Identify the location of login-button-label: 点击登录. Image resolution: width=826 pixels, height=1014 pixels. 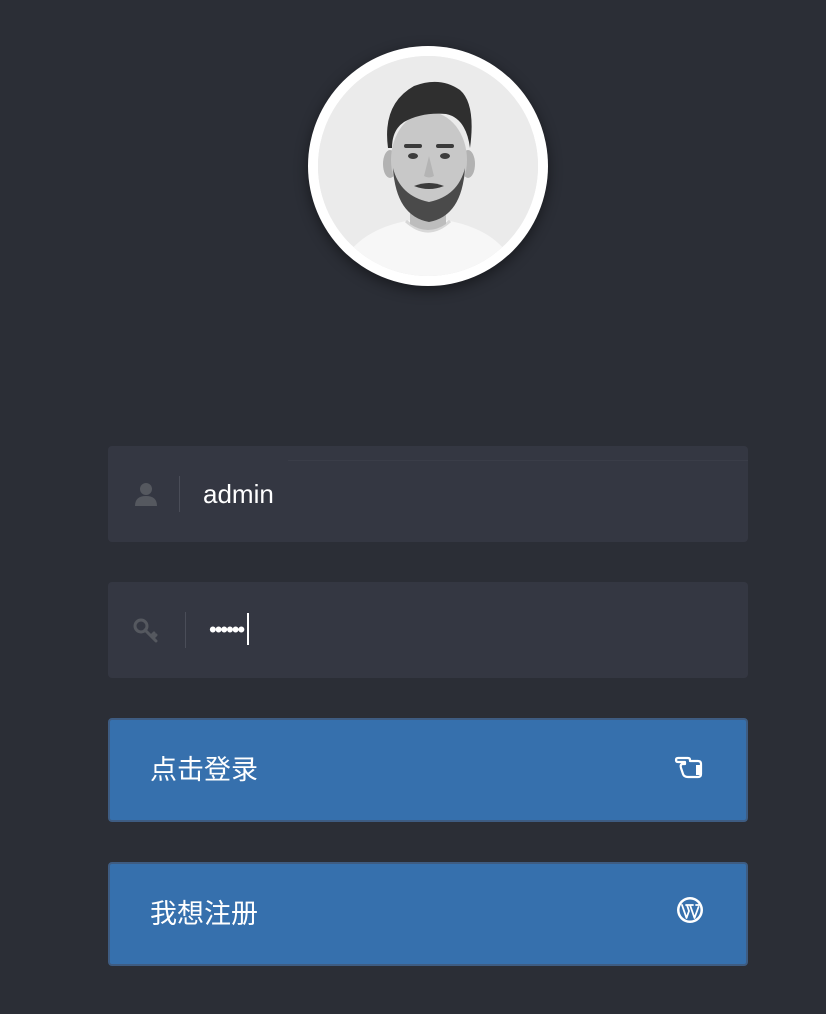
(204, 770).